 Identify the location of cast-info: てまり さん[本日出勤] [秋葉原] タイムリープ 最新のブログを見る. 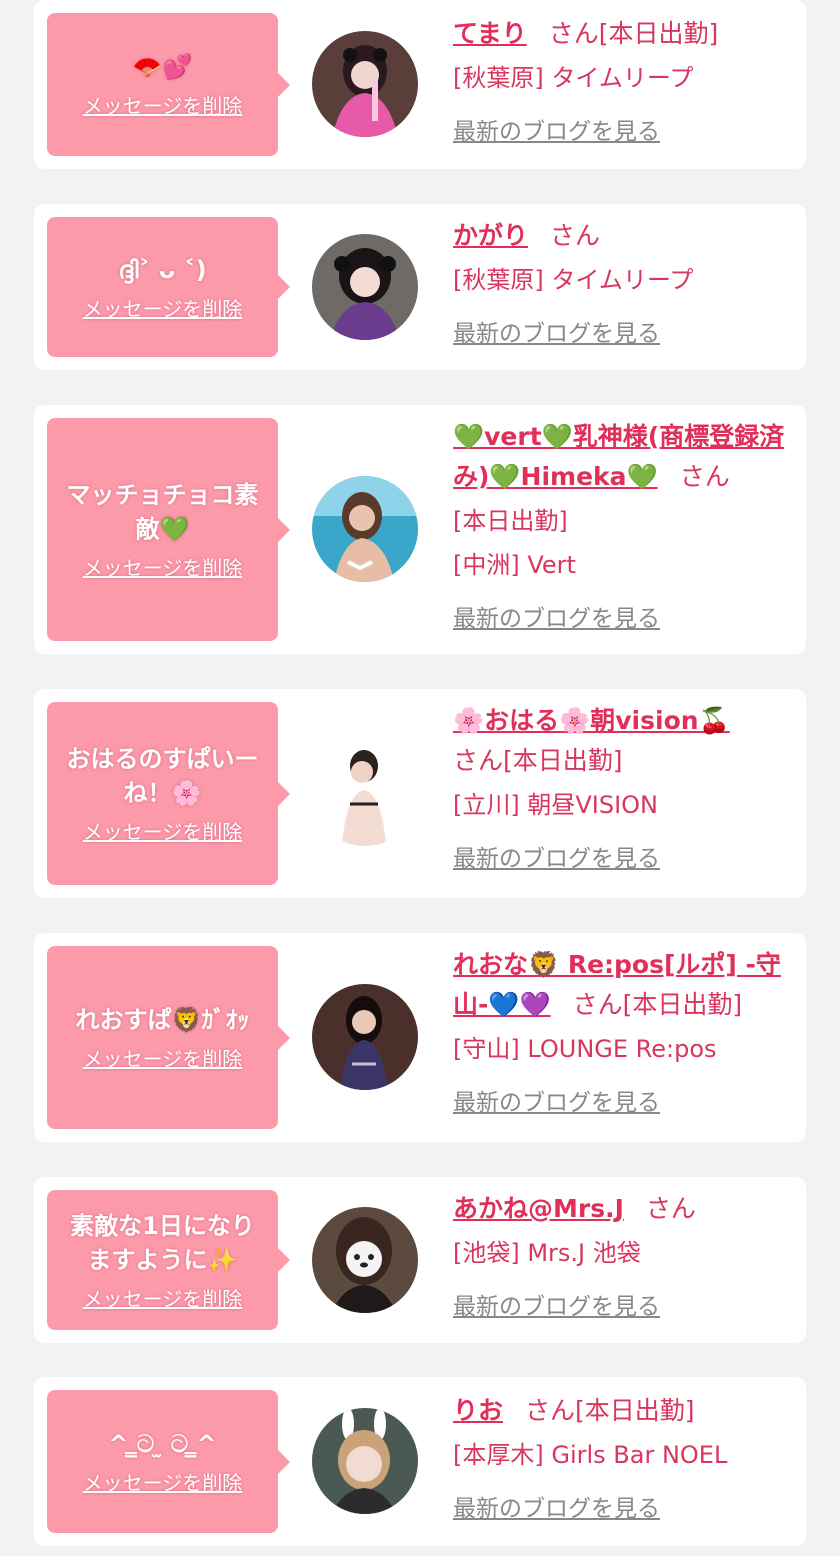
(625, 80).